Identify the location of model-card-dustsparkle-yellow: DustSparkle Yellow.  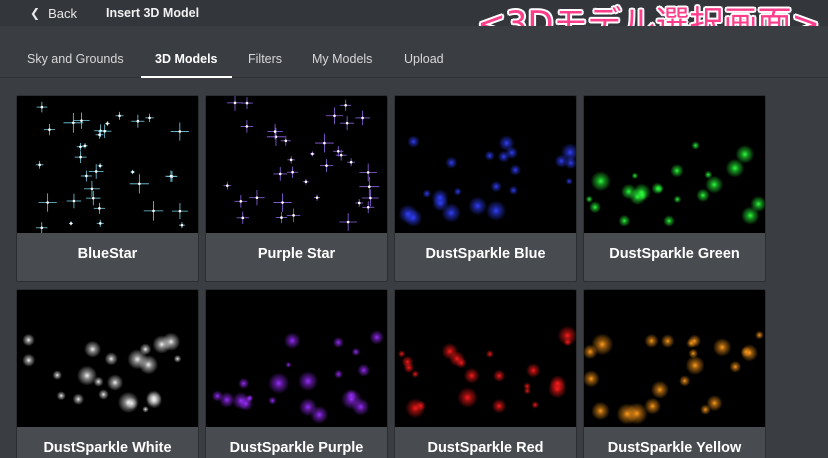
(674, 373).